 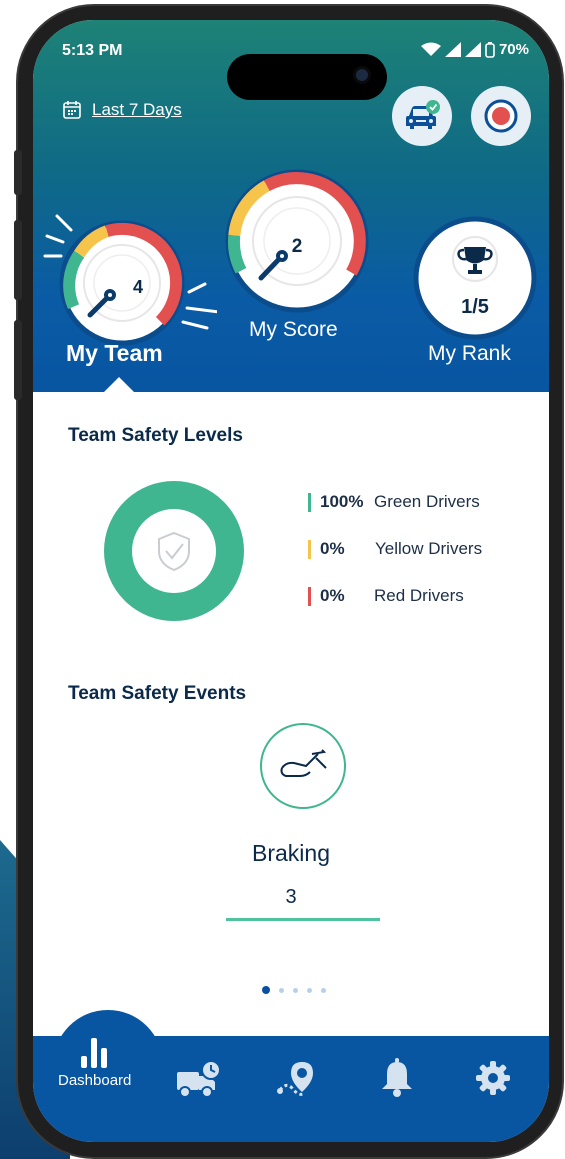 What do you see at coordinates (92, 50) in the screenshot?
I see `status-time: 5:13 PM` at bounding box center [92, 50].